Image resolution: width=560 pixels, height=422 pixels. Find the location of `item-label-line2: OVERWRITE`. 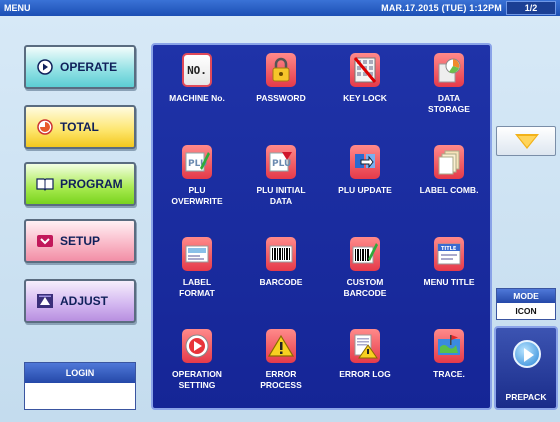

item-label-line2: OVERWRITE is located at coordinates (197, 201).